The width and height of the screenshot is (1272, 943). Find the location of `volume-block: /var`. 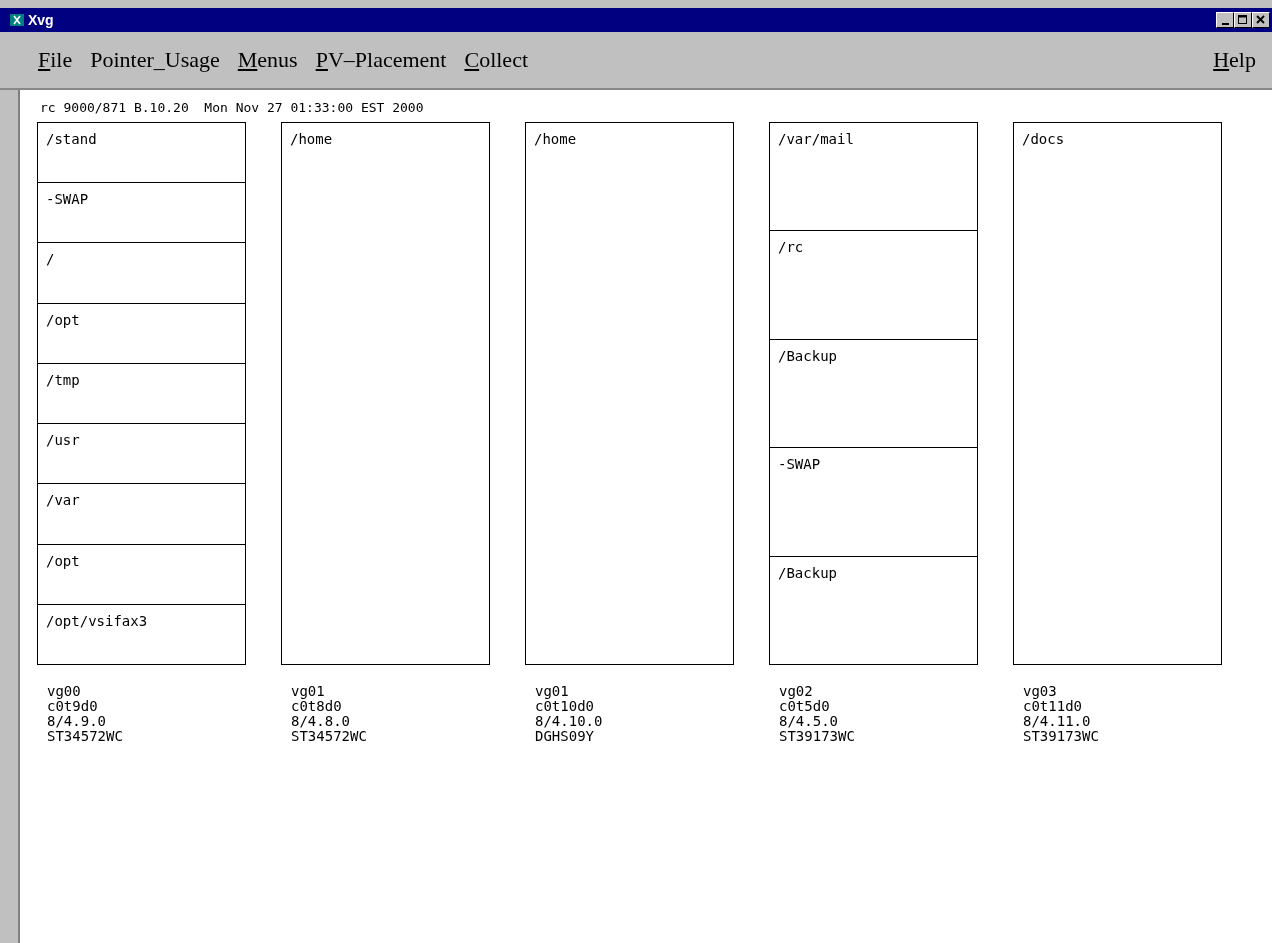

volume-block: /var is located at coordinates (141, 514).